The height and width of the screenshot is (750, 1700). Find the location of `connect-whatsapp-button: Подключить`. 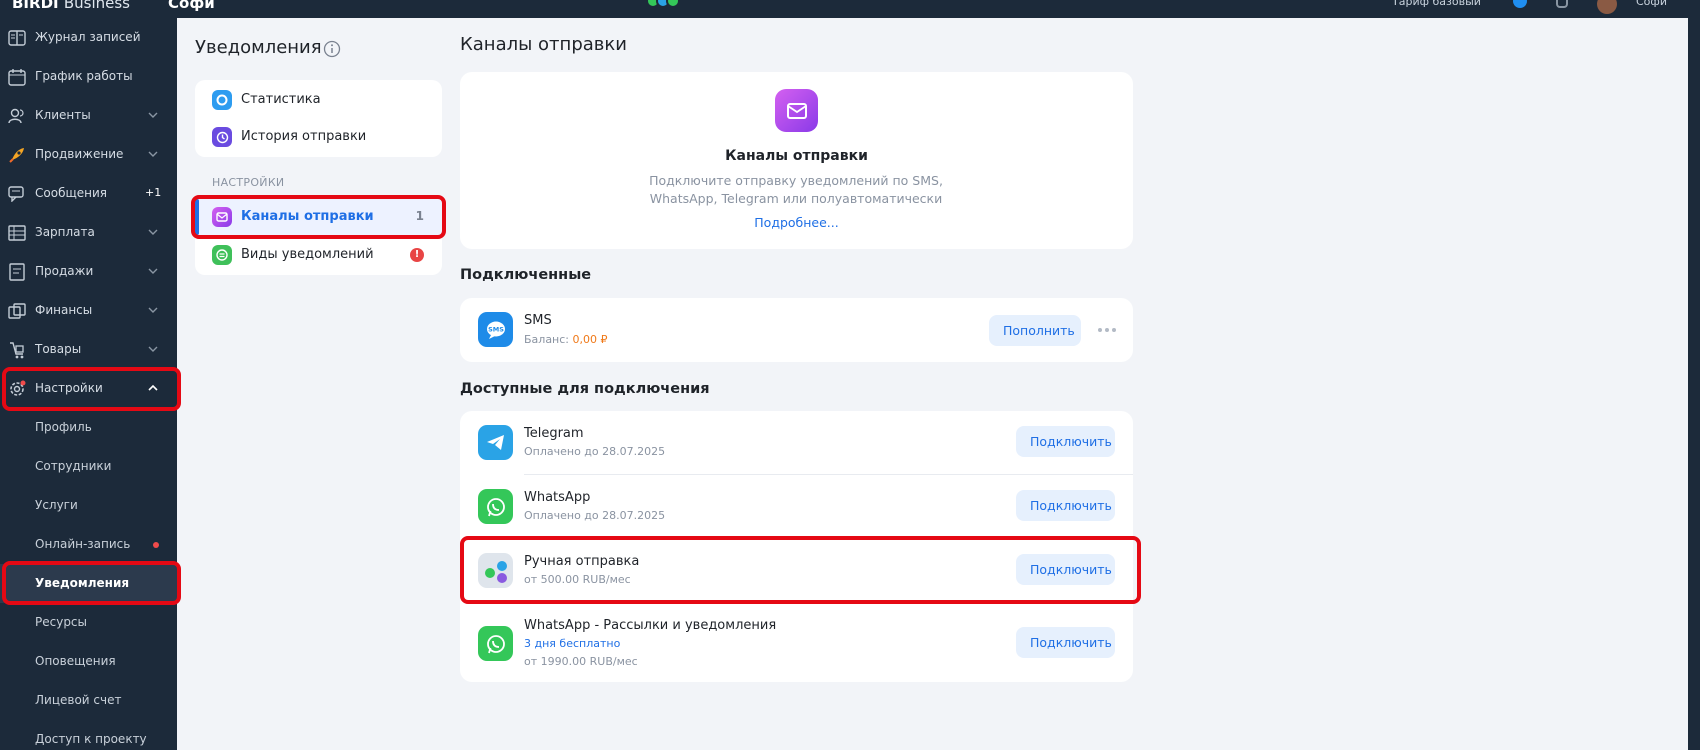

connect-whatsapp-button: Подключить is located at coordinates (1065, 505).